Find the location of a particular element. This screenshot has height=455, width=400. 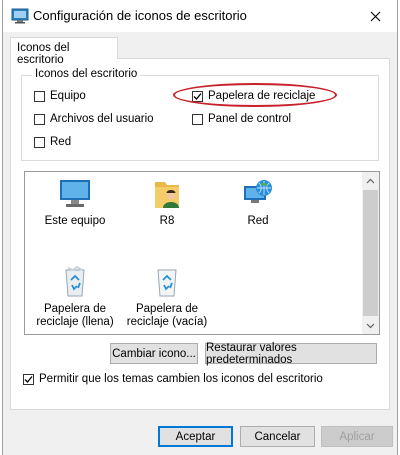

groupbox-label: Iconos del escritorio is located at coordinates (86, 74).